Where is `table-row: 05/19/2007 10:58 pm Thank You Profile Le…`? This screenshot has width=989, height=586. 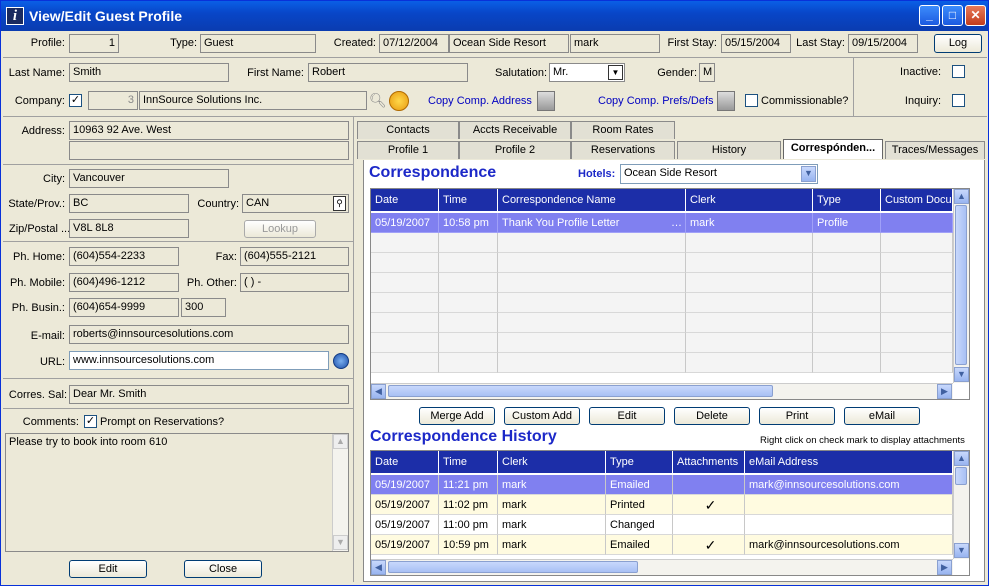 table-row: 05/19/2007 10:58 pm Thank You Profile Le… is located at coordinates (662, 223).